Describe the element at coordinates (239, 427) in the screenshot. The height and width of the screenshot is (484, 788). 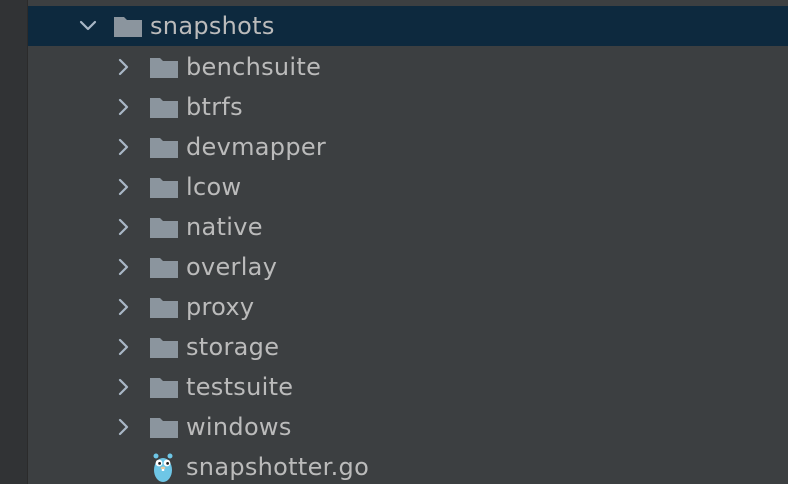
I see `tree-item-label: windows` at that location.